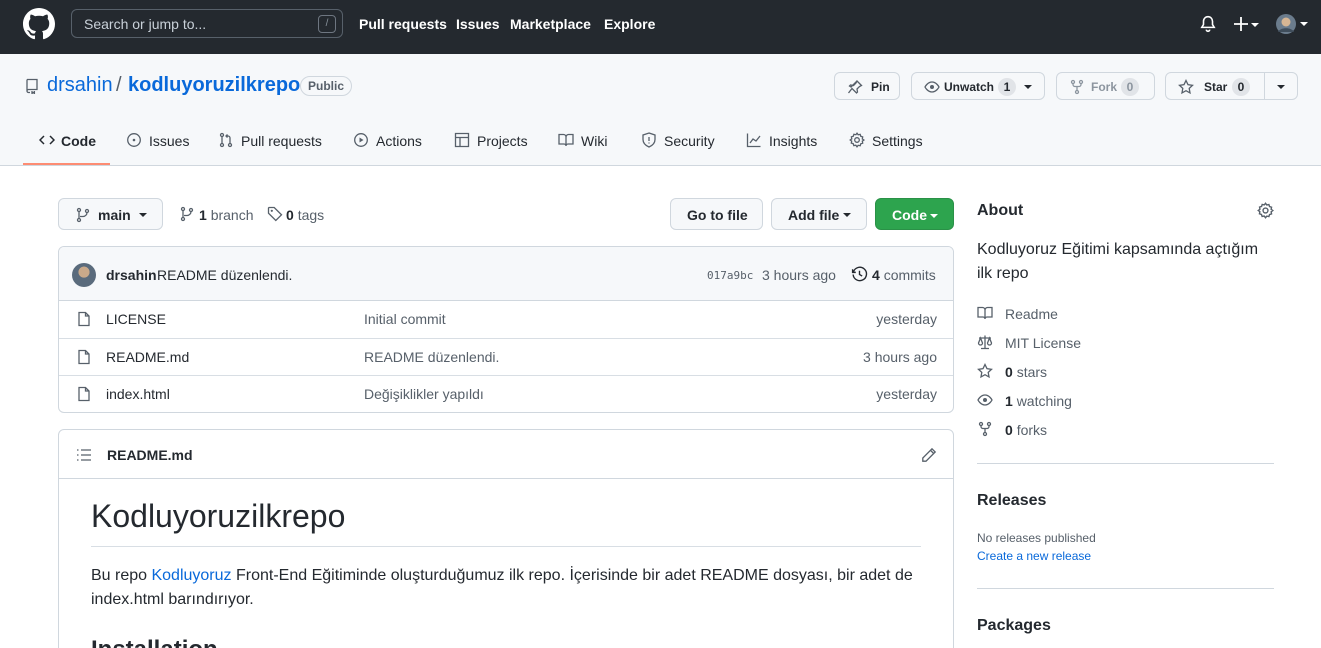 Image resolution: width=1321 pixels, height=648 pixels. Describe the element at coordinates (169, 141) in the screenshot. I see `tab-issues-label: Issues` at that location.